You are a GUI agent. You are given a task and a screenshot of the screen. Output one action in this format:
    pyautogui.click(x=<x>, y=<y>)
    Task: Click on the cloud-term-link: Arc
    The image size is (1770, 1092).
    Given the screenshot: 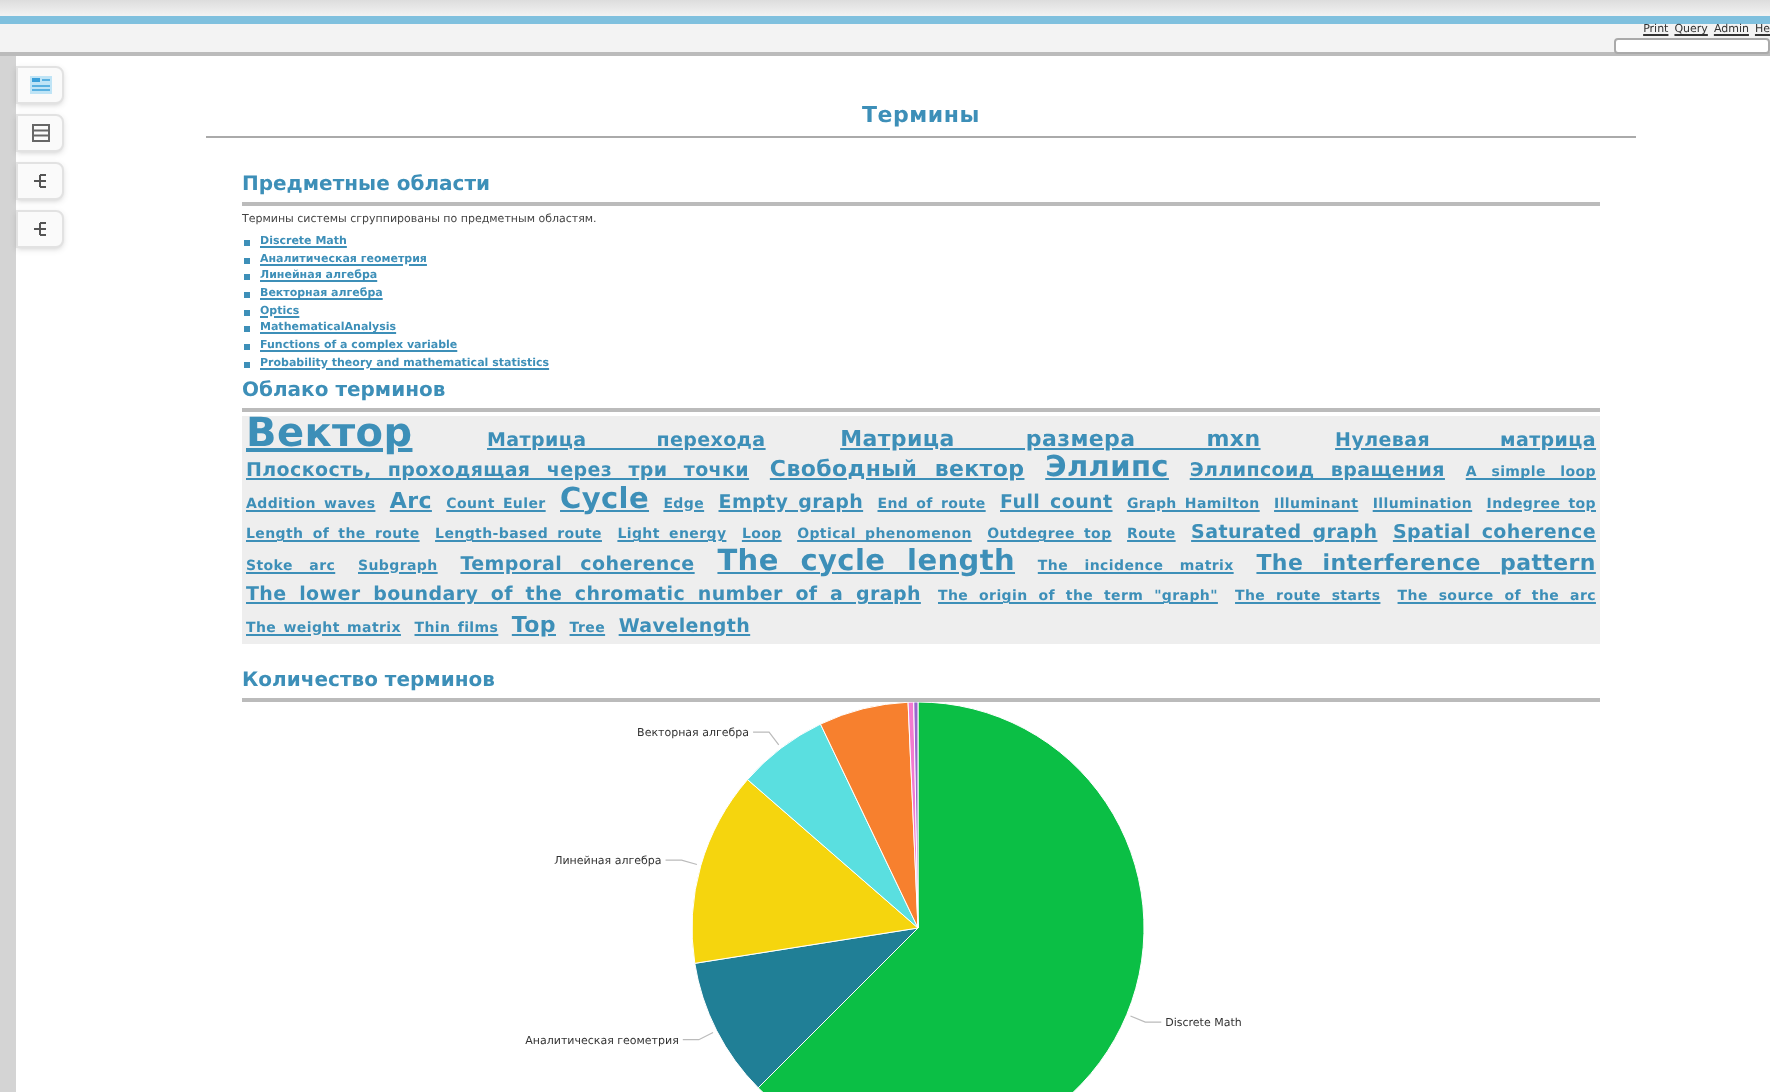 What is the action you would take?
    pyautogui.click(x=410, y=500)
    